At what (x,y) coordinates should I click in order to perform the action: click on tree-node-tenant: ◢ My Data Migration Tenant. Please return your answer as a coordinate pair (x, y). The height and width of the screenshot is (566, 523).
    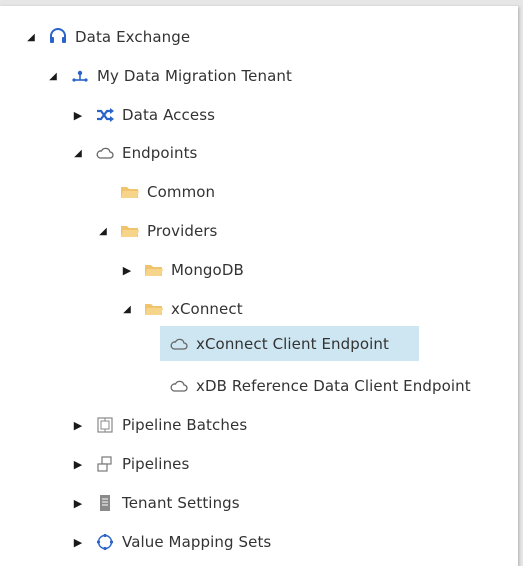
    Looking at the image, I should click on (169, 76).